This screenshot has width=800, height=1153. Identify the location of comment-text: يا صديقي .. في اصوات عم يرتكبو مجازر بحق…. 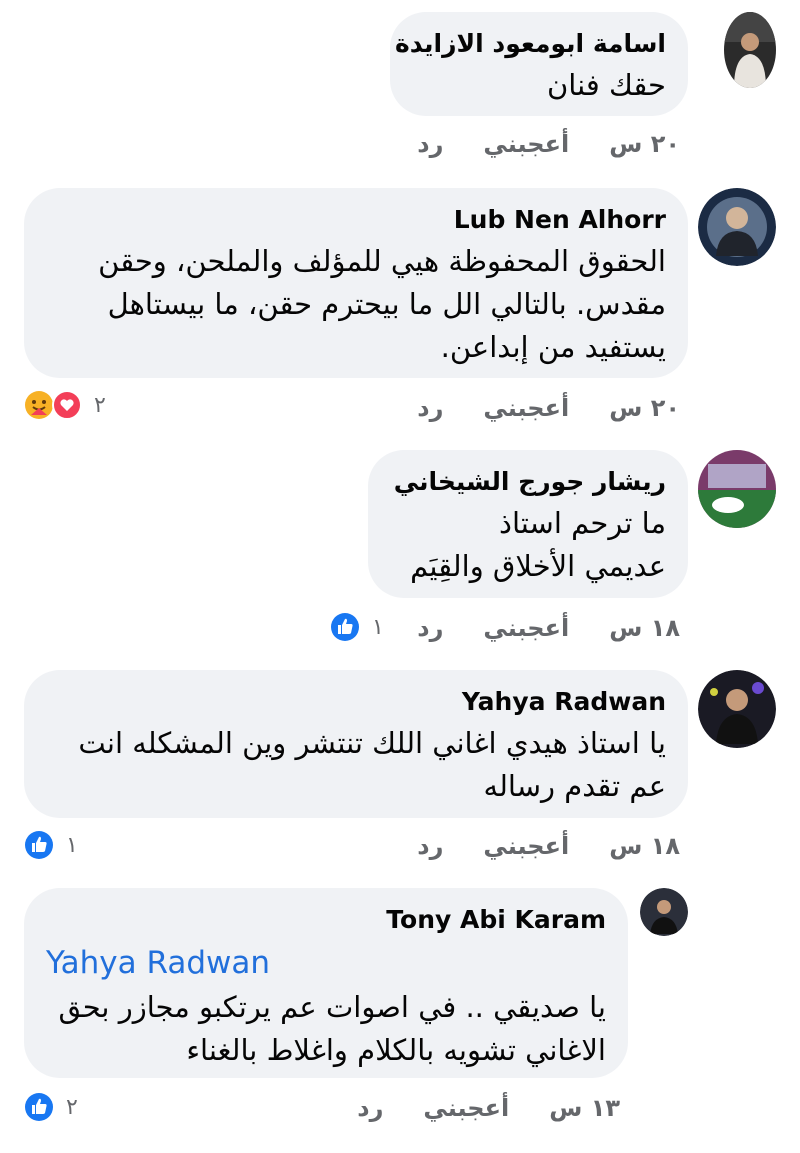
(332, 1028).